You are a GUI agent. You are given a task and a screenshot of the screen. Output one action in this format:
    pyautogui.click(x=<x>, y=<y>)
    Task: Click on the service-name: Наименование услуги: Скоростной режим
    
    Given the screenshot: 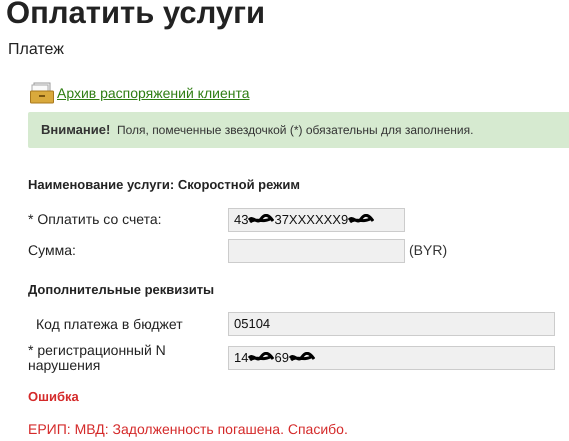 What is the action you would take?
    pyautogui.click(x=164, y=184)
    